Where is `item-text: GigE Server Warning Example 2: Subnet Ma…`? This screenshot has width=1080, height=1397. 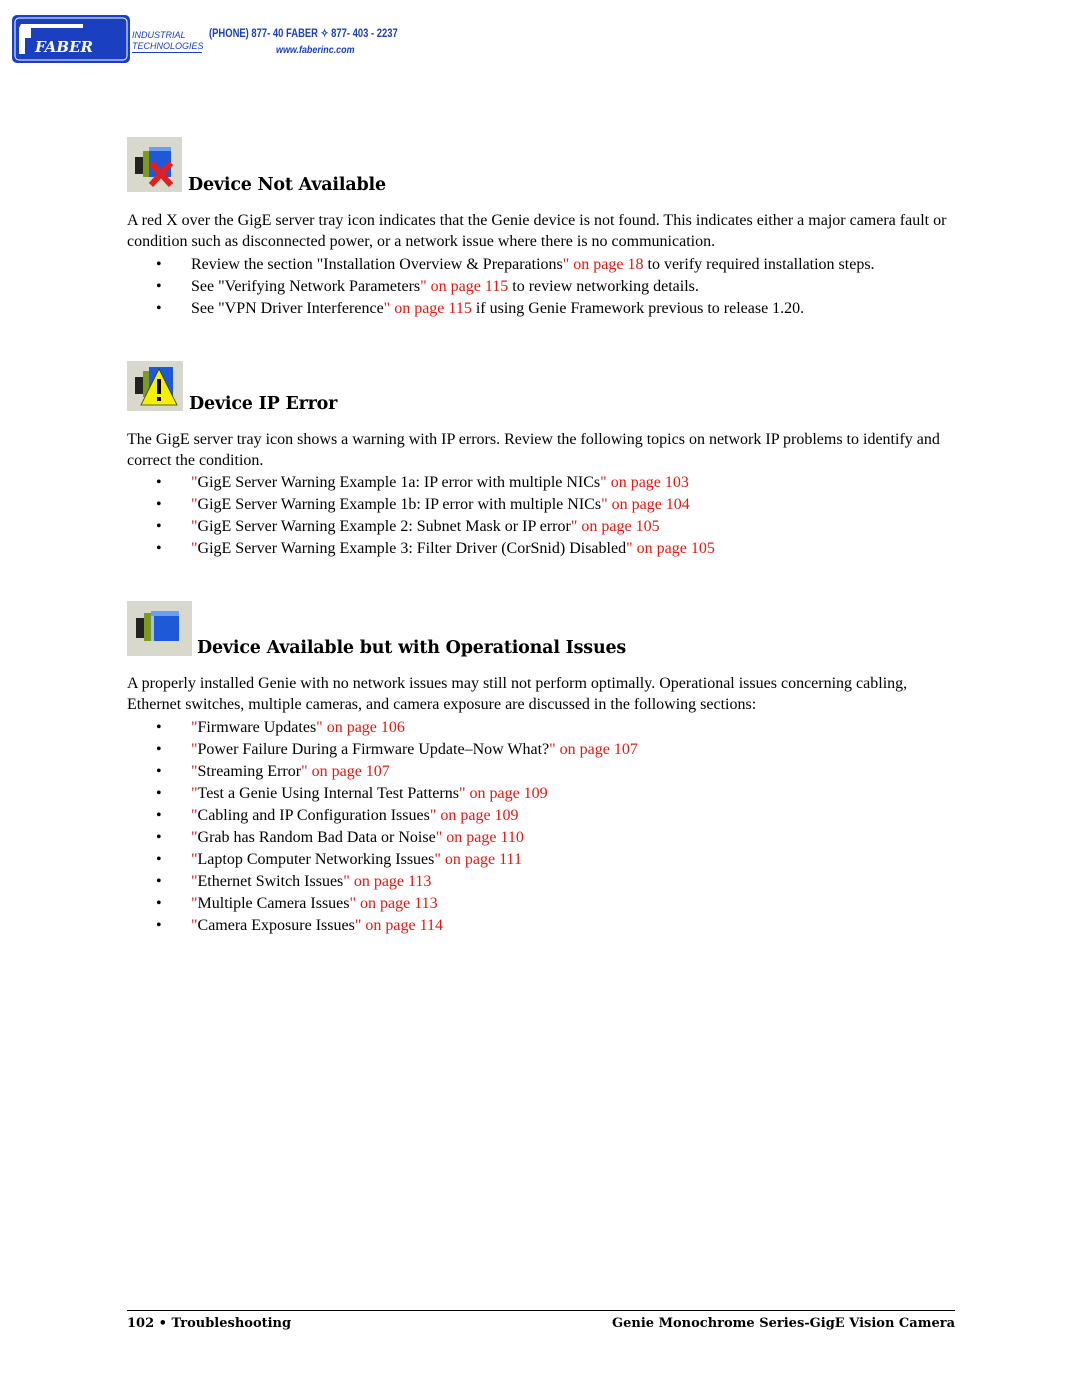
item-text: GigE Server Warning Example 2: Subnet Ma… is located at coordinates (384, 526).